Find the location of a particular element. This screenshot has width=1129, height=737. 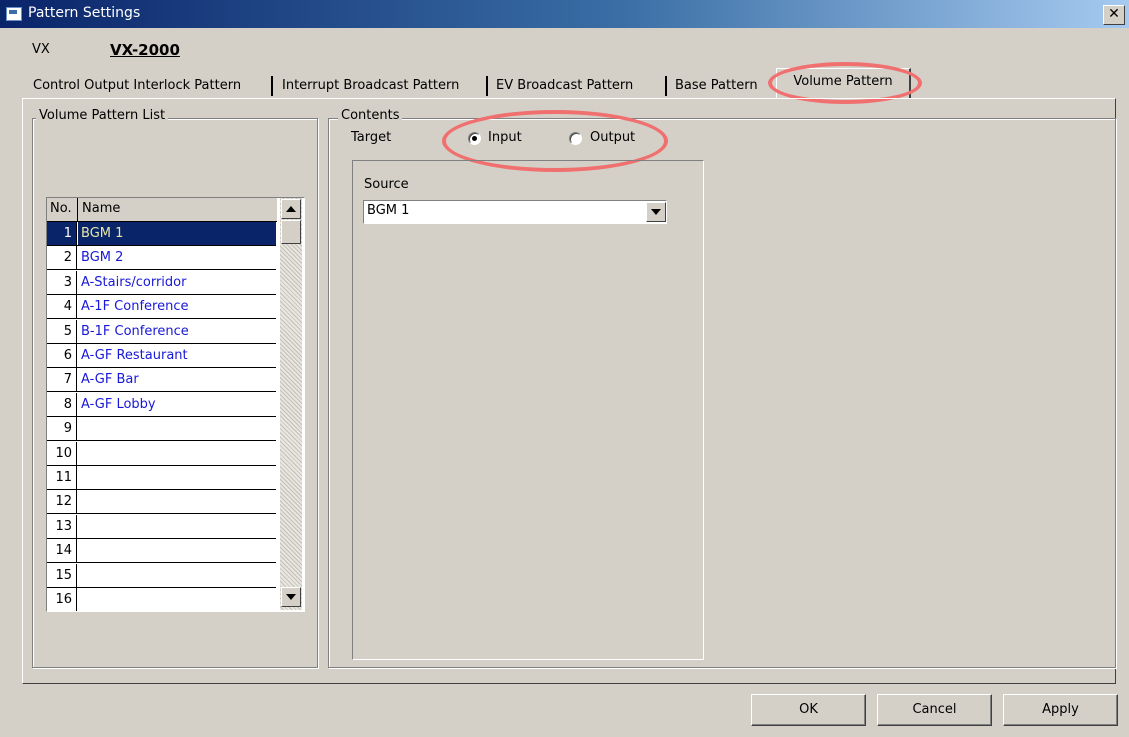

apply-button: Apply is located at coordinates (1060, 710).